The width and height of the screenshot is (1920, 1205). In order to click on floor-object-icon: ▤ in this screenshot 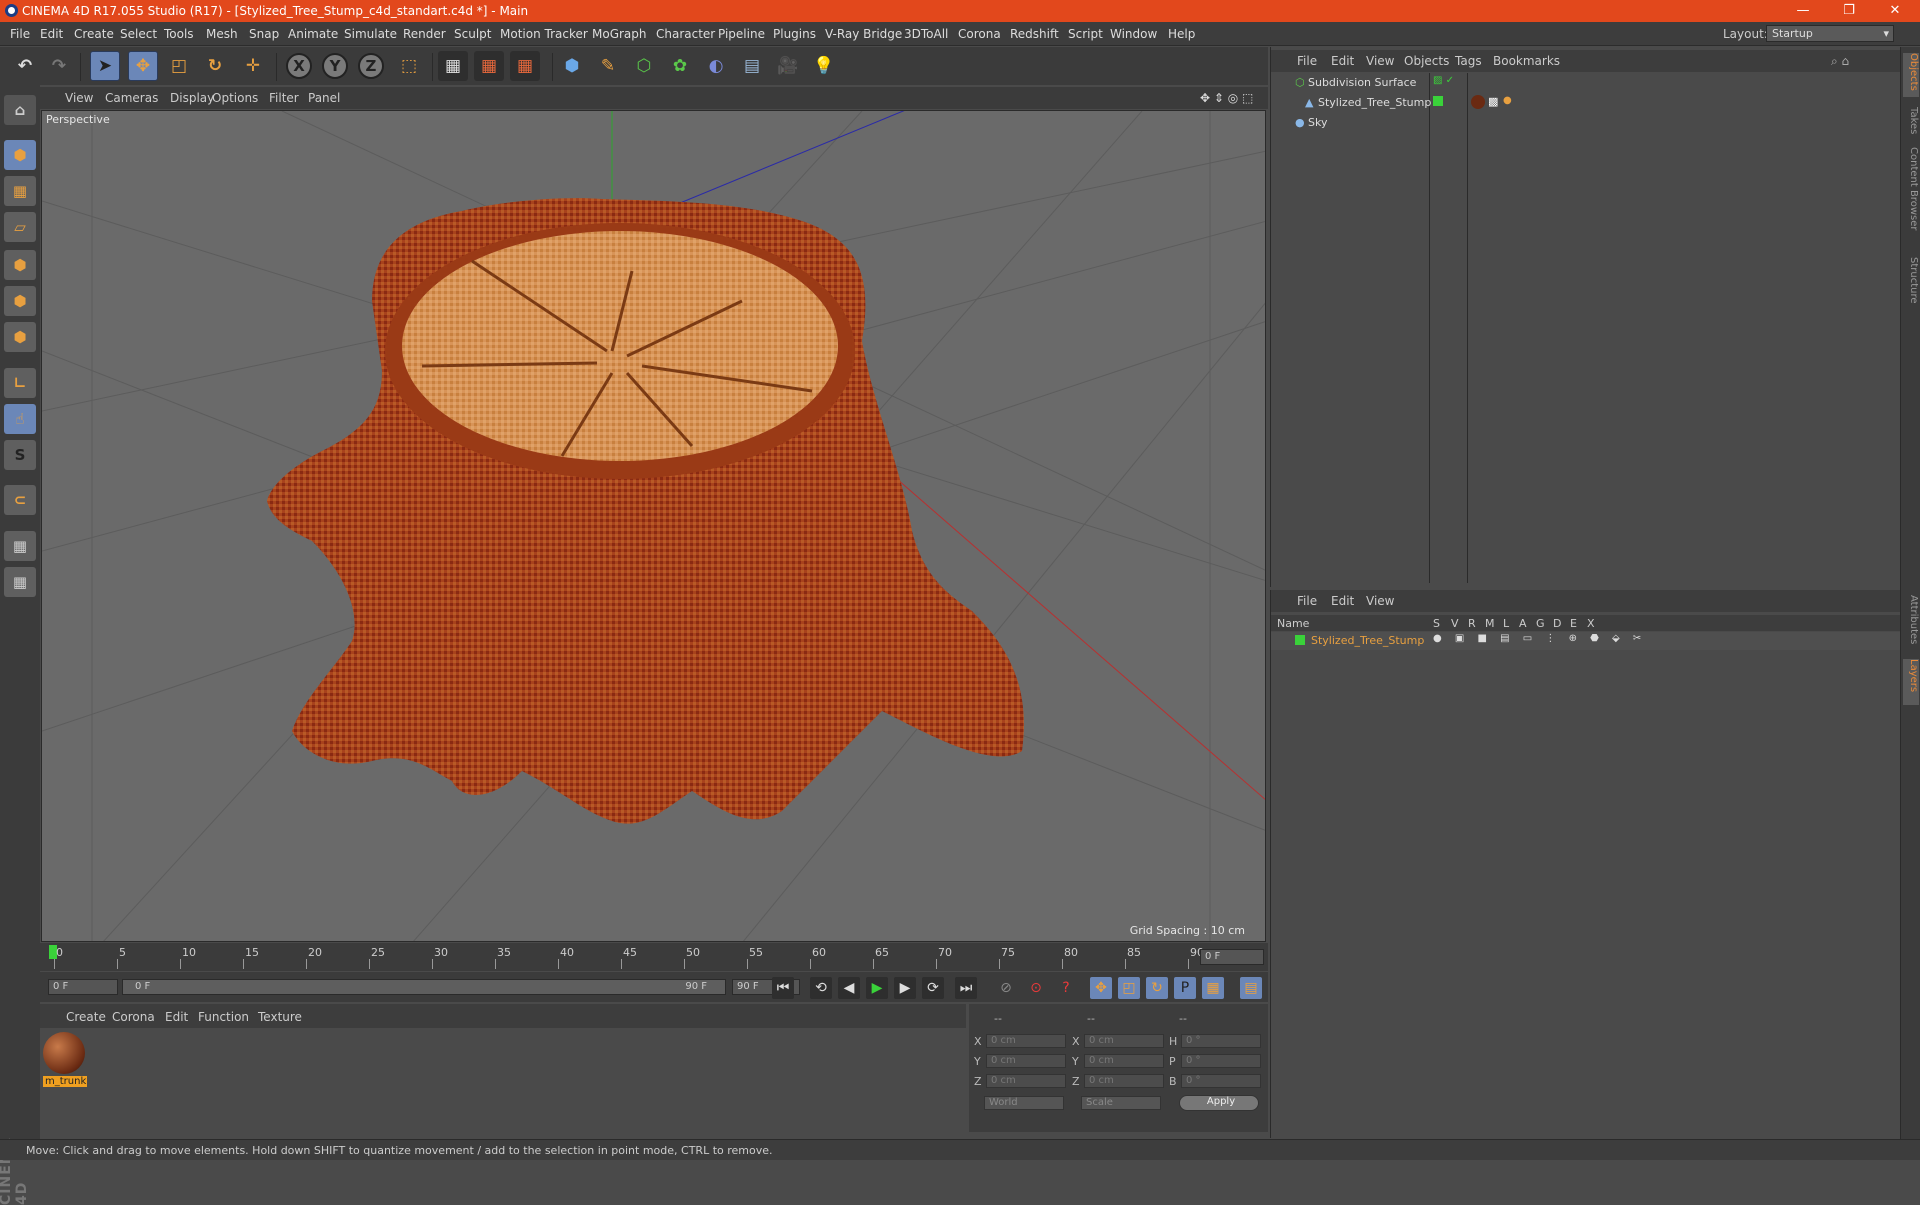, I will do `click(752, 66)`.